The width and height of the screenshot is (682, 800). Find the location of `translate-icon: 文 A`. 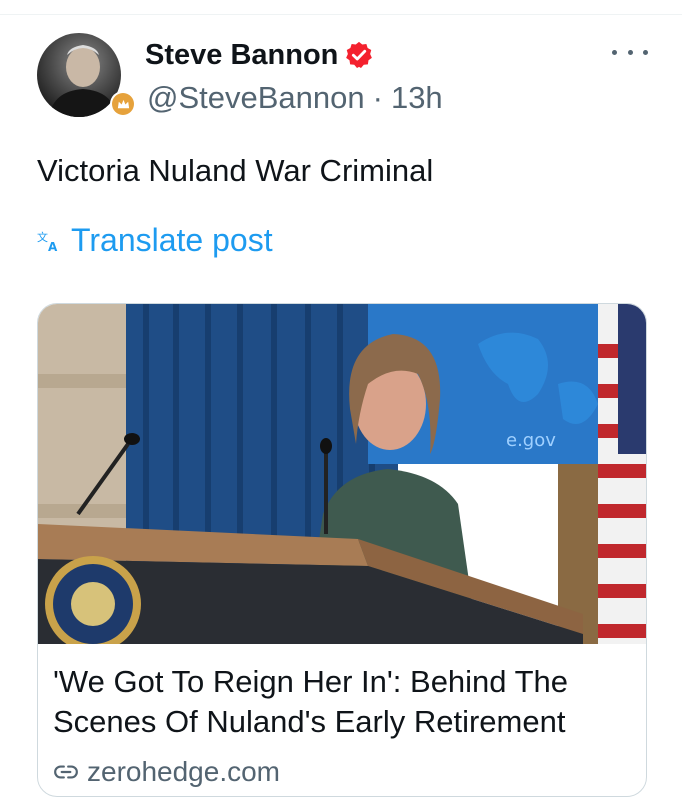

translate-icon: 文 A is located at coordinates (47, 241).